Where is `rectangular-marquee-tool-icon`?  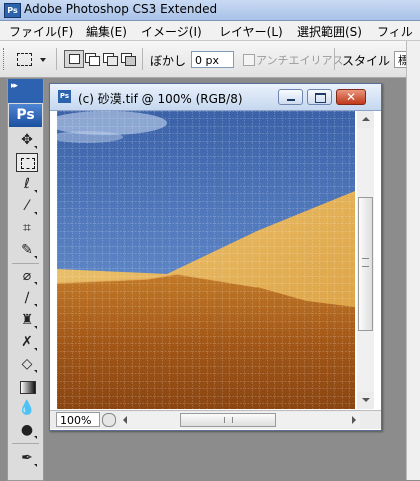 rectangular-marquee-tool-icon is located at coordinates (27, 162).